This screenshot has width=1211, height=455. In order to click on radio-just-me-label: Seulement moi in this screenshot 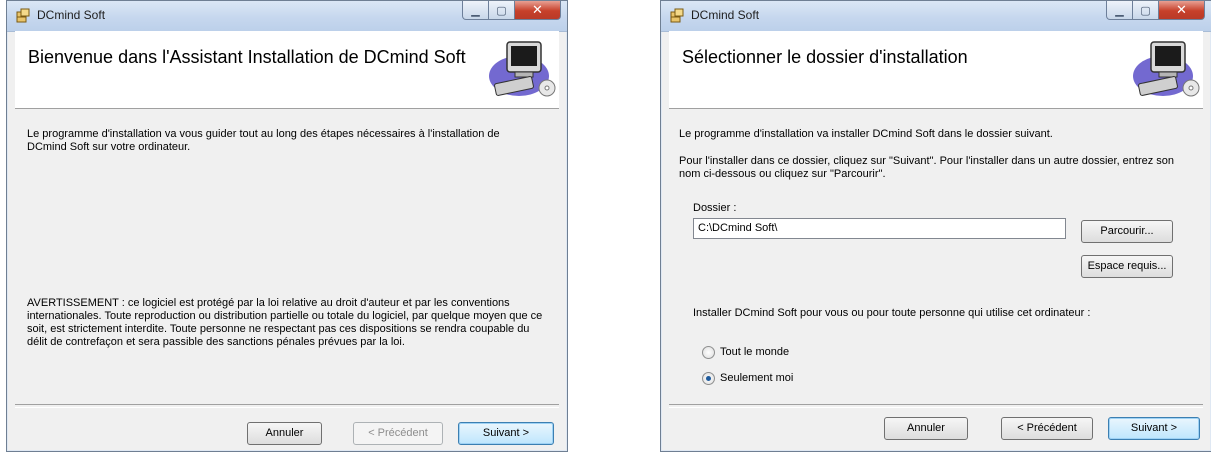, I will do `click(756, 378)`.